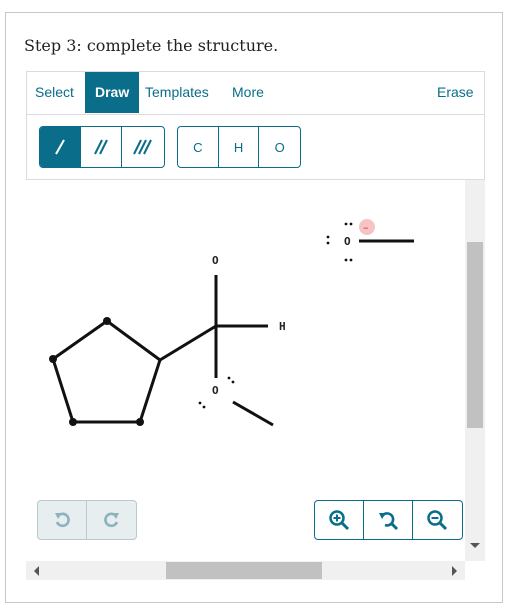 The width and height of the screenshot is (517, 615). I want to click on reset-zoom-button, so click(388, 520).